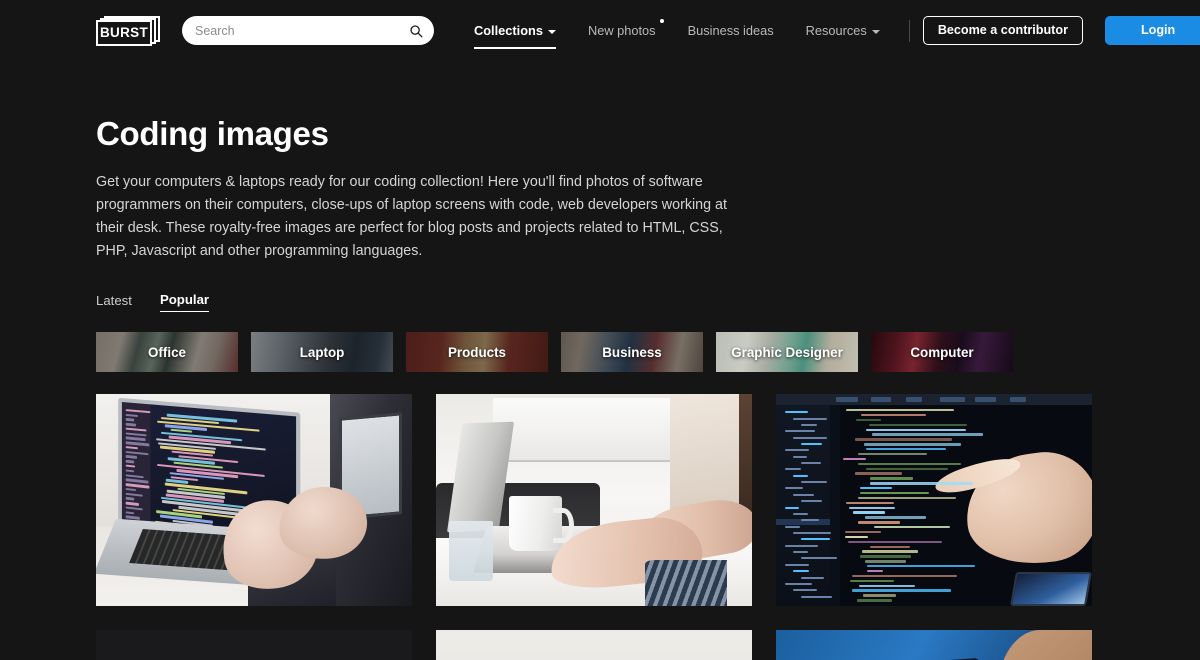  I want to click on category-tile-computer: Computer, so click(942, 352).